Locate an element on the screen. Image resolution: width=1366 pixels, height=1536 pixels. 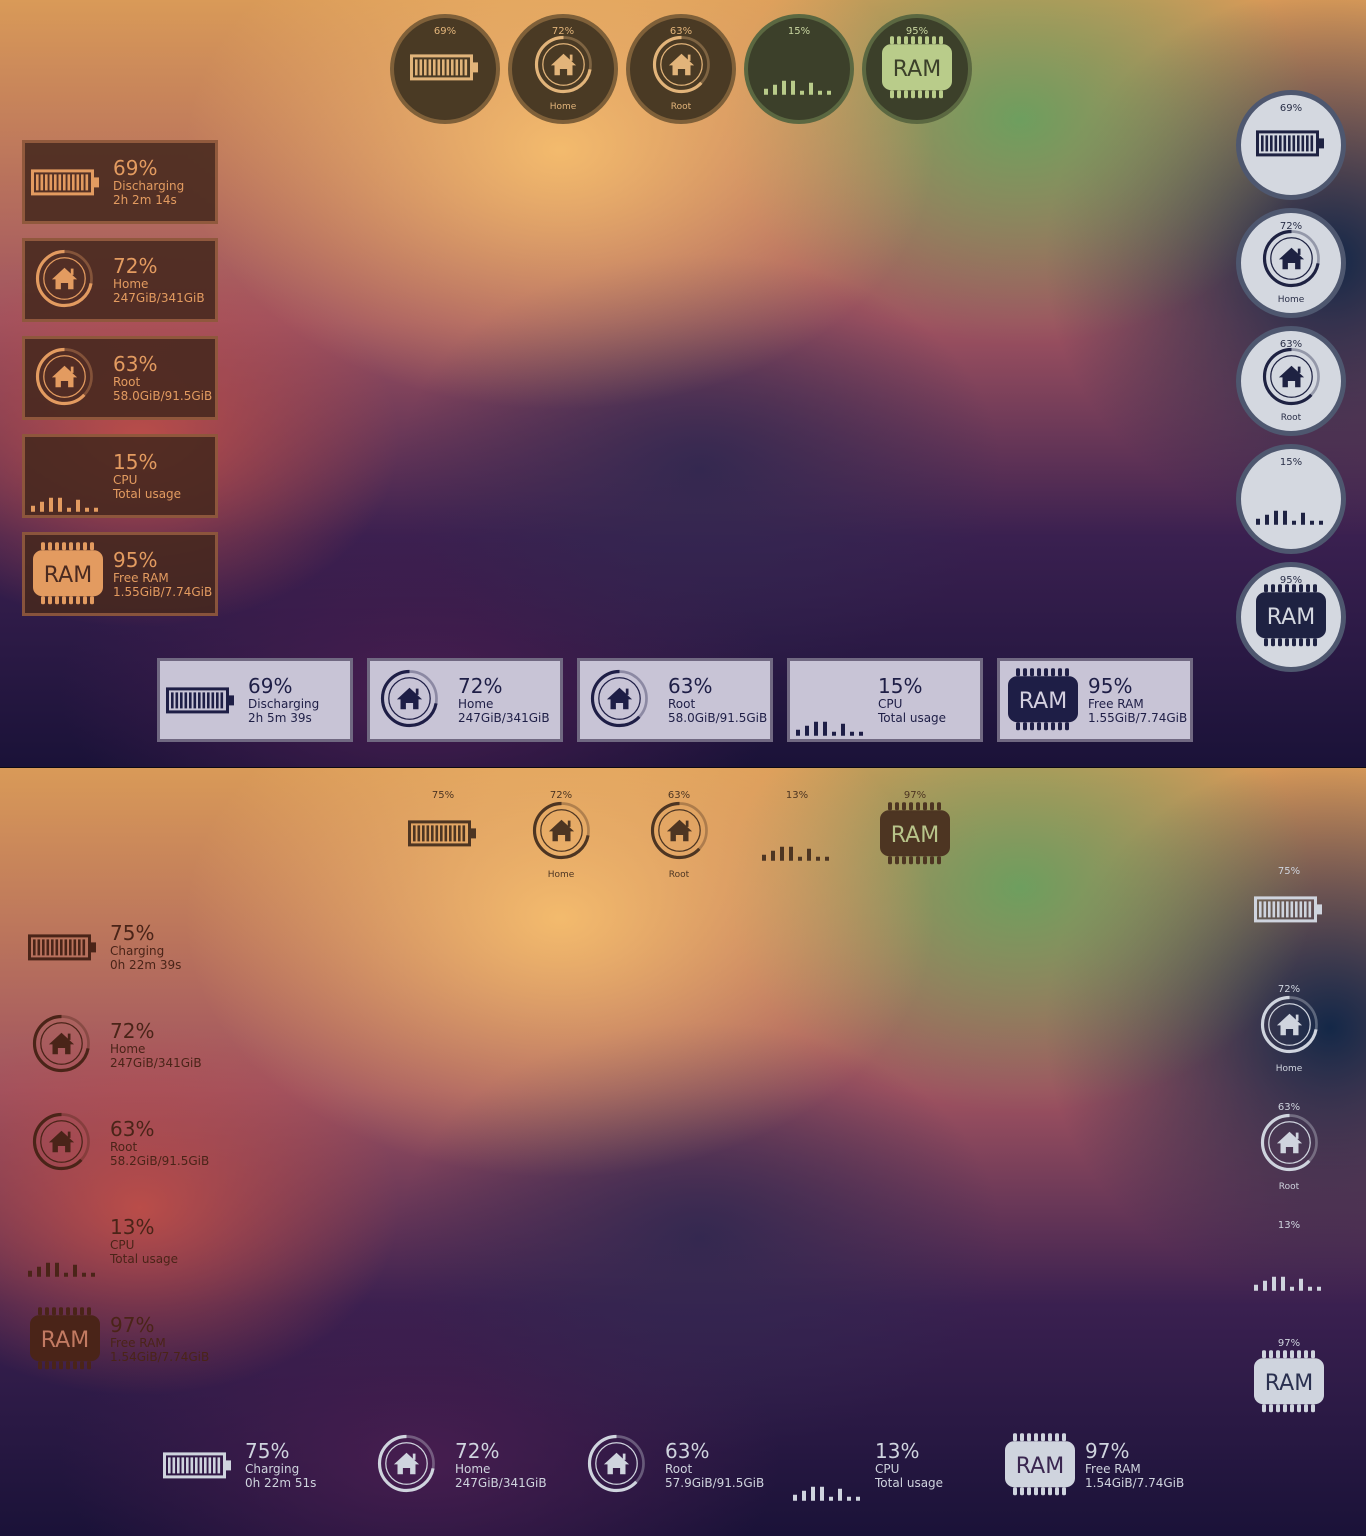
battery-panel-widget: 75% Charging 0h 22m 51s is located at coordinates (255, 1468).